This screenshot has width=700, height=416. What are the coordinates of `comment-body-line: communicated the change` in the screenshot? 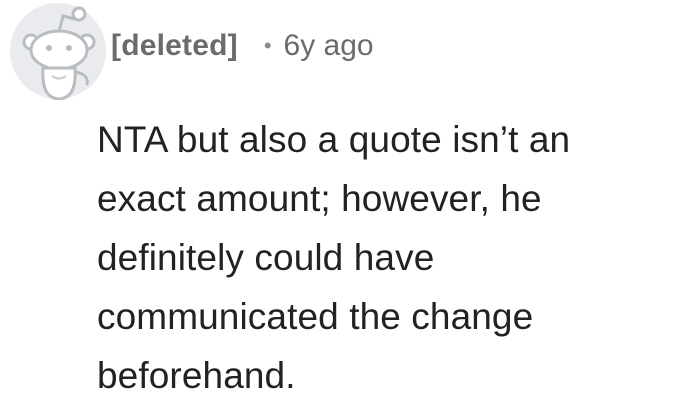 It's located at (315, 316).